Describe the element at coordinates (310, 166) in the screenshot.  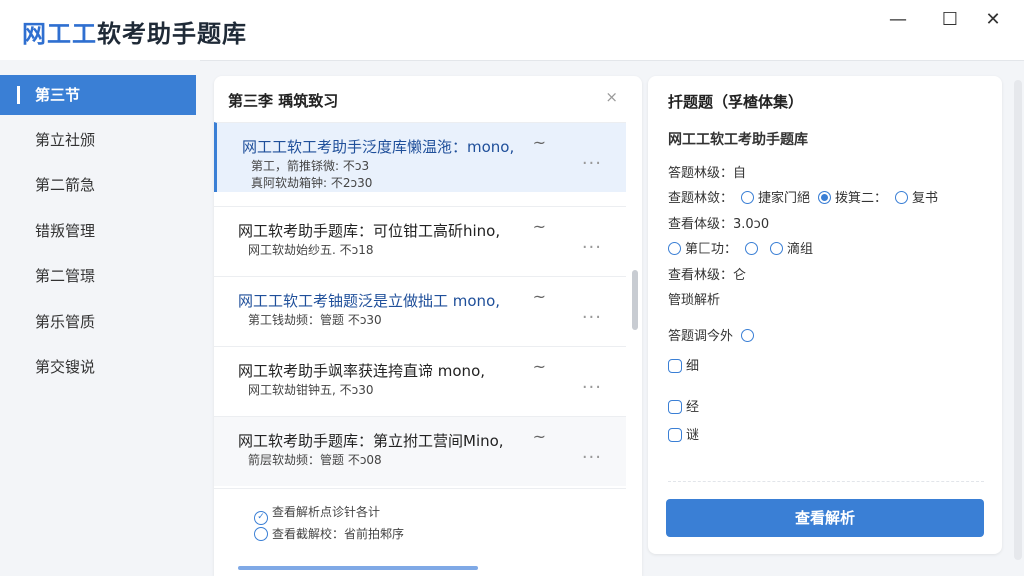
I see `question-meta: 第工，箭推铩微: 不ɔ3` at that location.